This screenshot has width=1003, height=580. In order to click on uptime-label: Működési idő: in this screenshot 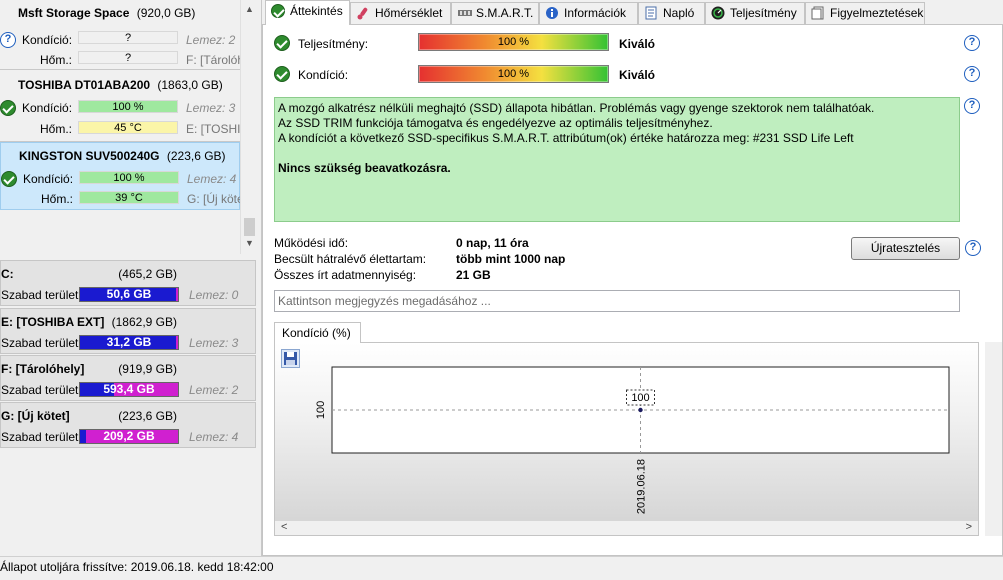, I will do `click(311, 243)`.